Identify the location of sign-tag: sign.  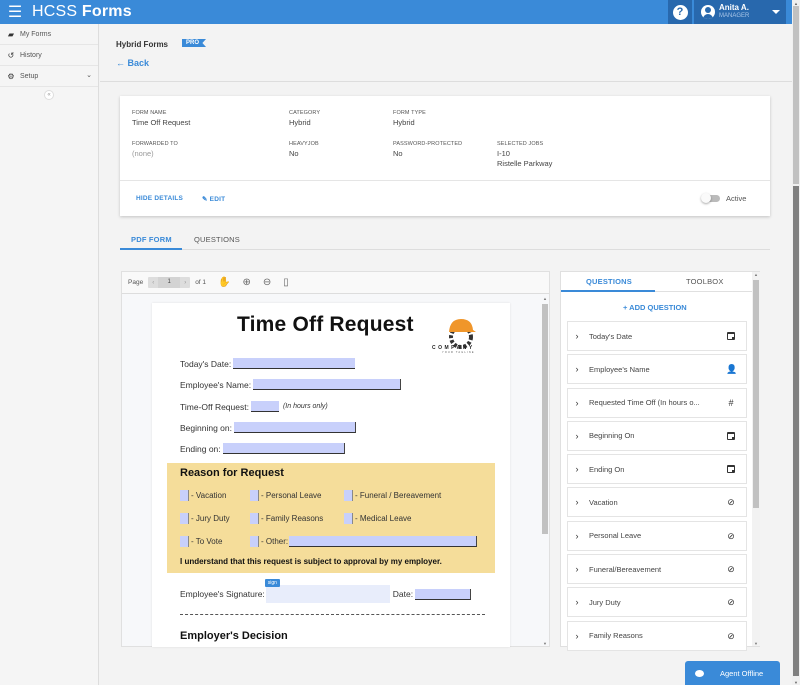
(272, 583).